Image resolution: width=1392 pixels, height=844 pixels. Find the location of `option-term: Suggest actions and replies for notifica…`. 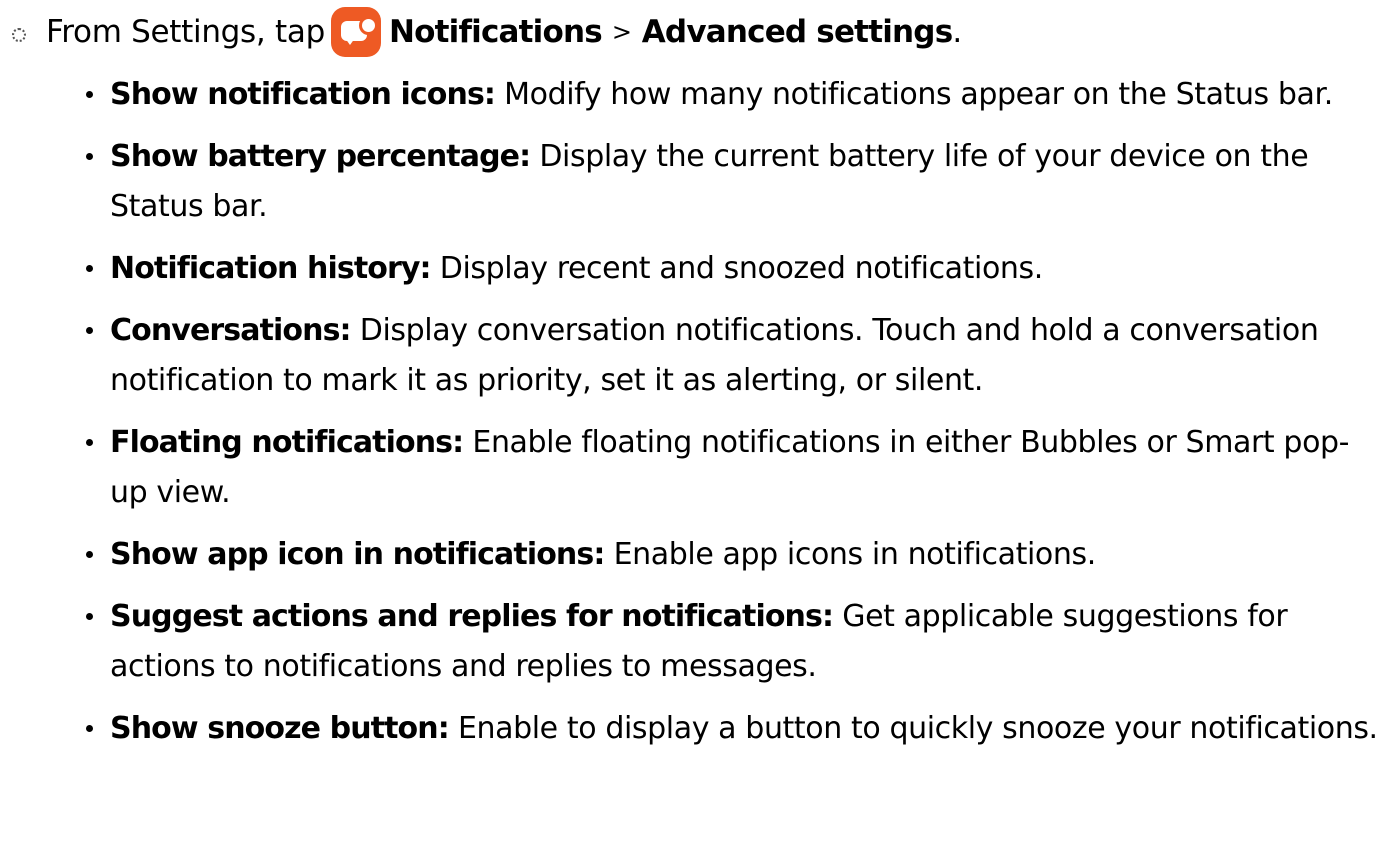

option-term: Suggest actions and replies for notifica… is located at coordinates (466, 616).